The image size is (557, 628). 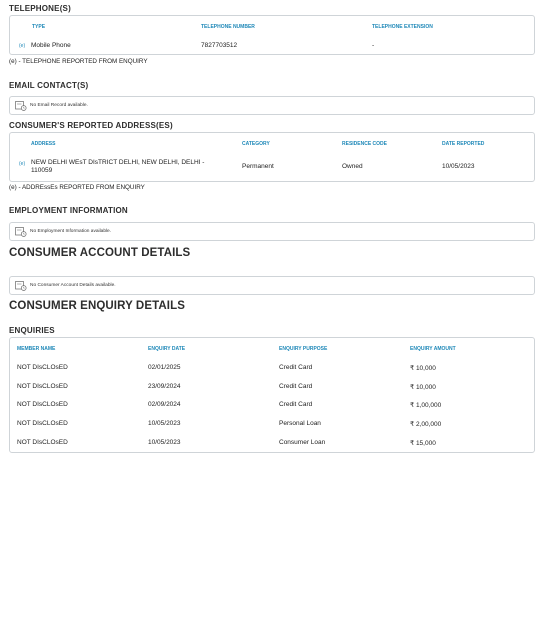 I want to click on email-empty-box: No Email Record available., so click(x=272, y=105).